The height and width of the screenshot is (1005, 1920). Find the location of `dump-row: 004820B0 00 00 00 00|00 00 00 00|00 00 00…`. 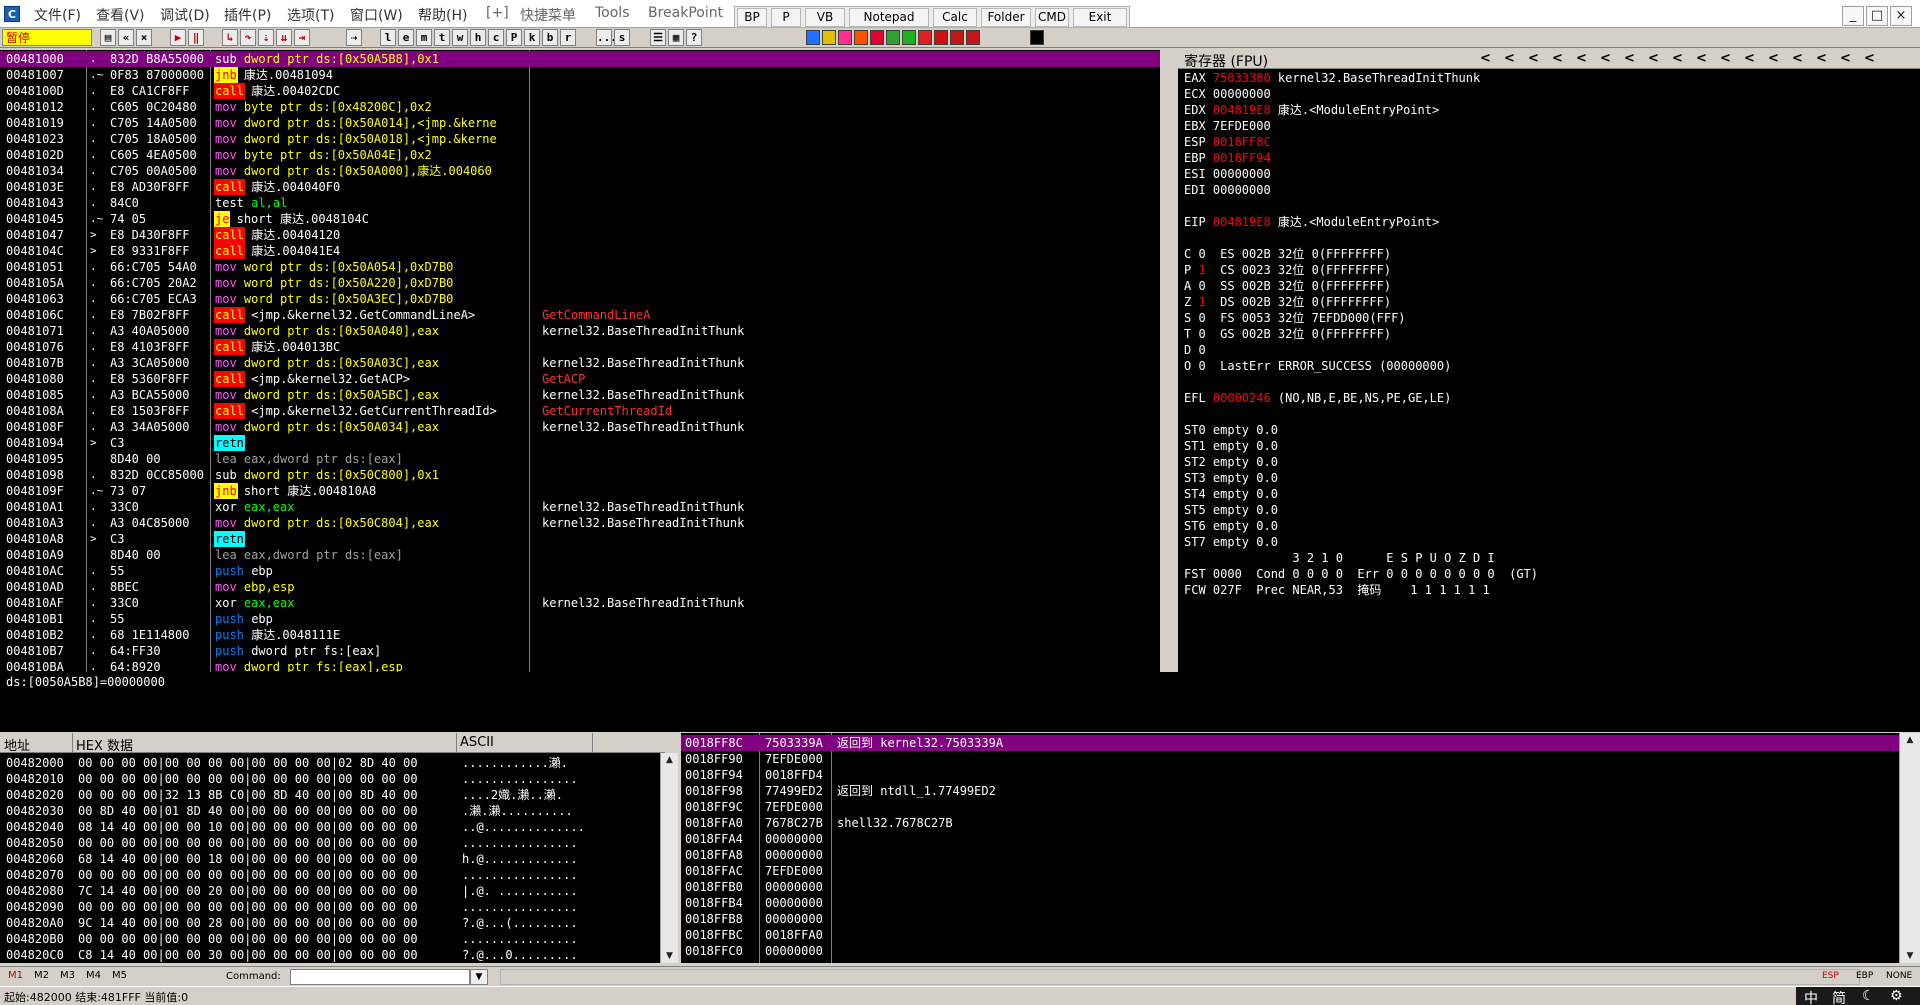

dump-row: 004820B0 00 00 00 00|00 00 00 00|00 00 00… is located at coordinates (330, 939).